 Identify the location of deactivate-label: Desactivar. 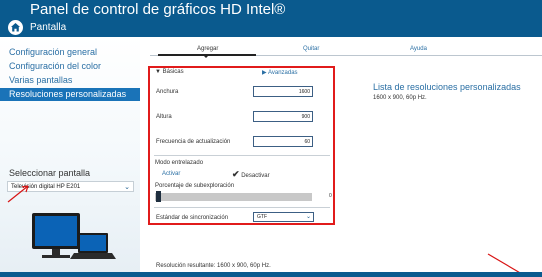
(255, 176).